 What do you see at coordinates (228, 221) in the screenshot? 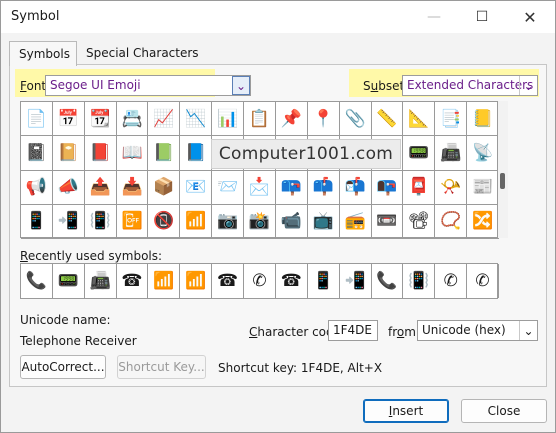
I see `symbol-cell: 📷` at bounding box center [228, 221].